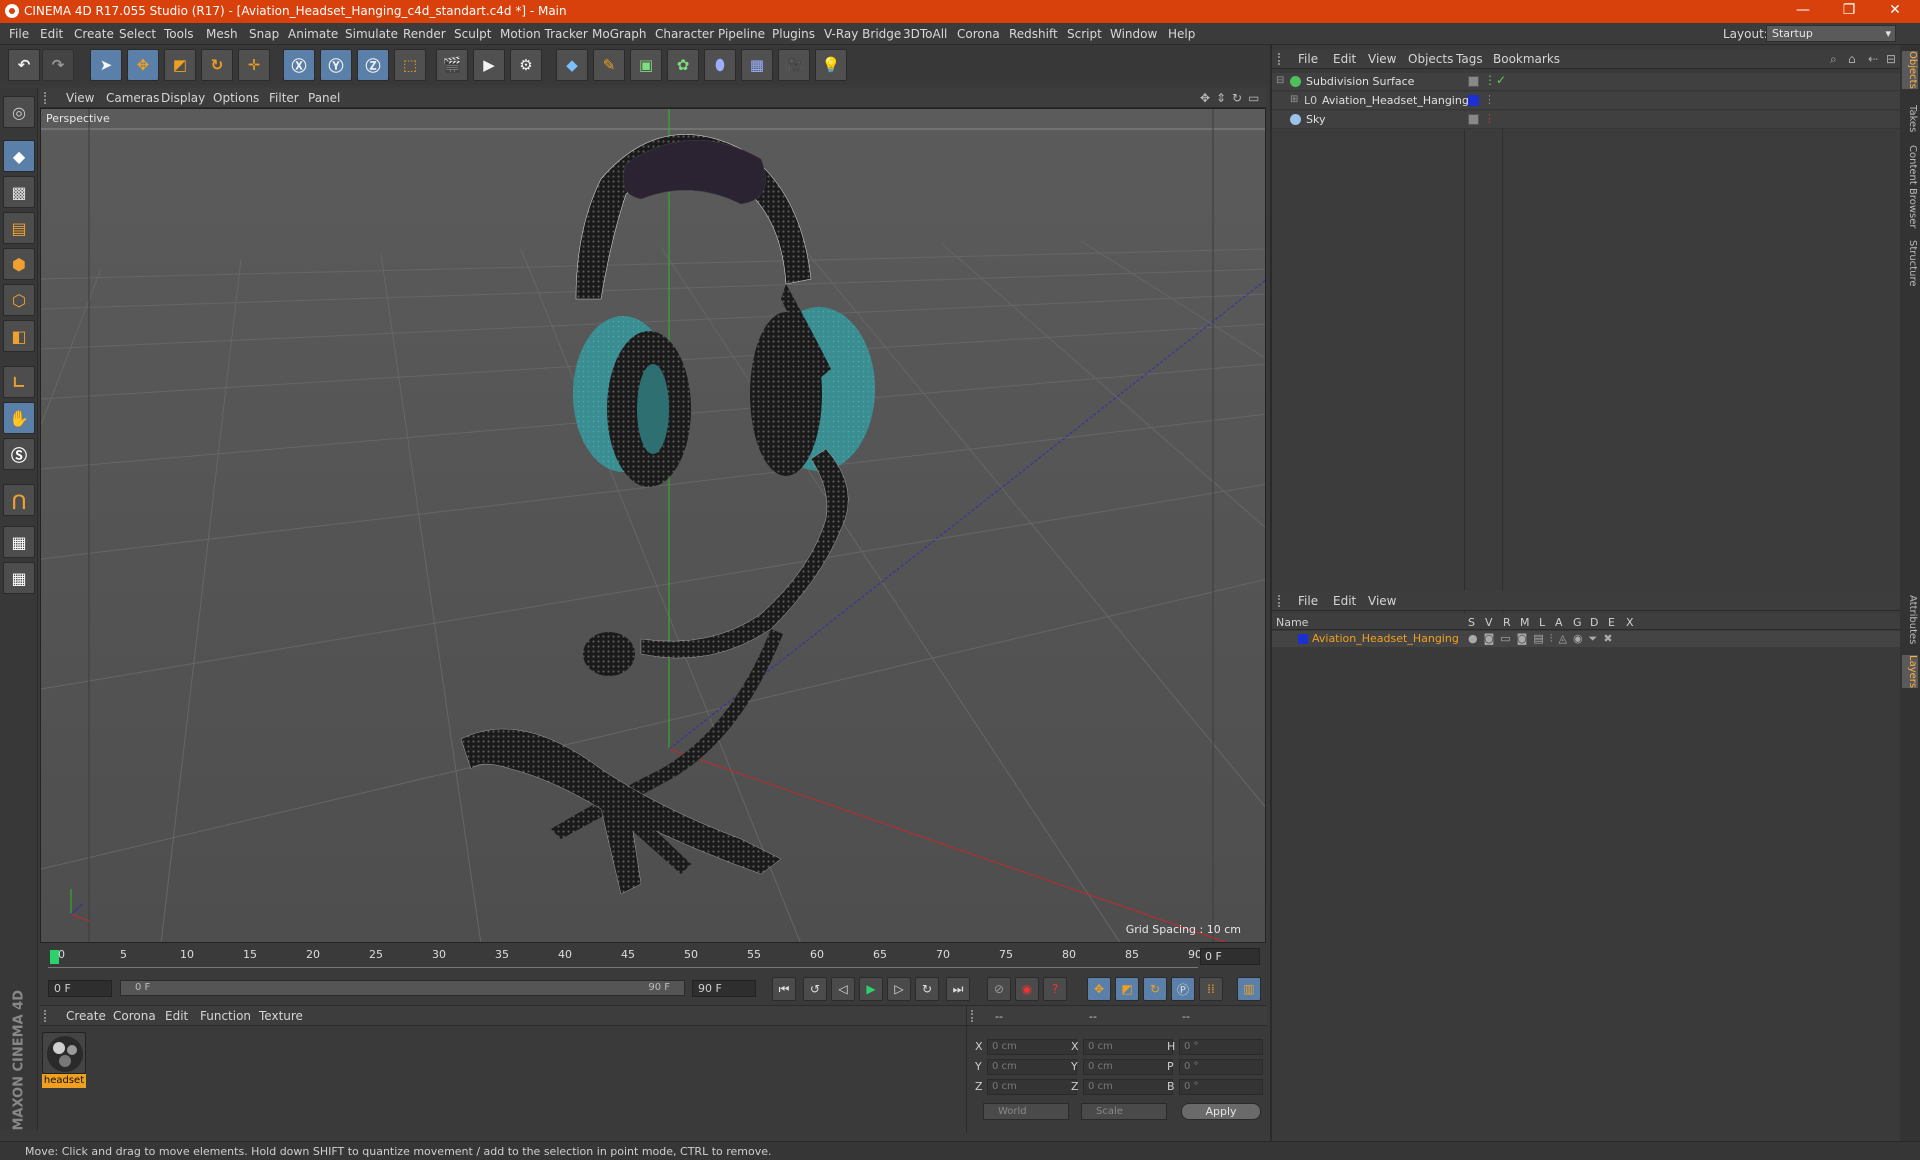 The image size is (1920, 1160). What do you see at coordinates (1471, 622) in the screenshot?
I see `column-solo: S` at bounding box center [1471, 622].